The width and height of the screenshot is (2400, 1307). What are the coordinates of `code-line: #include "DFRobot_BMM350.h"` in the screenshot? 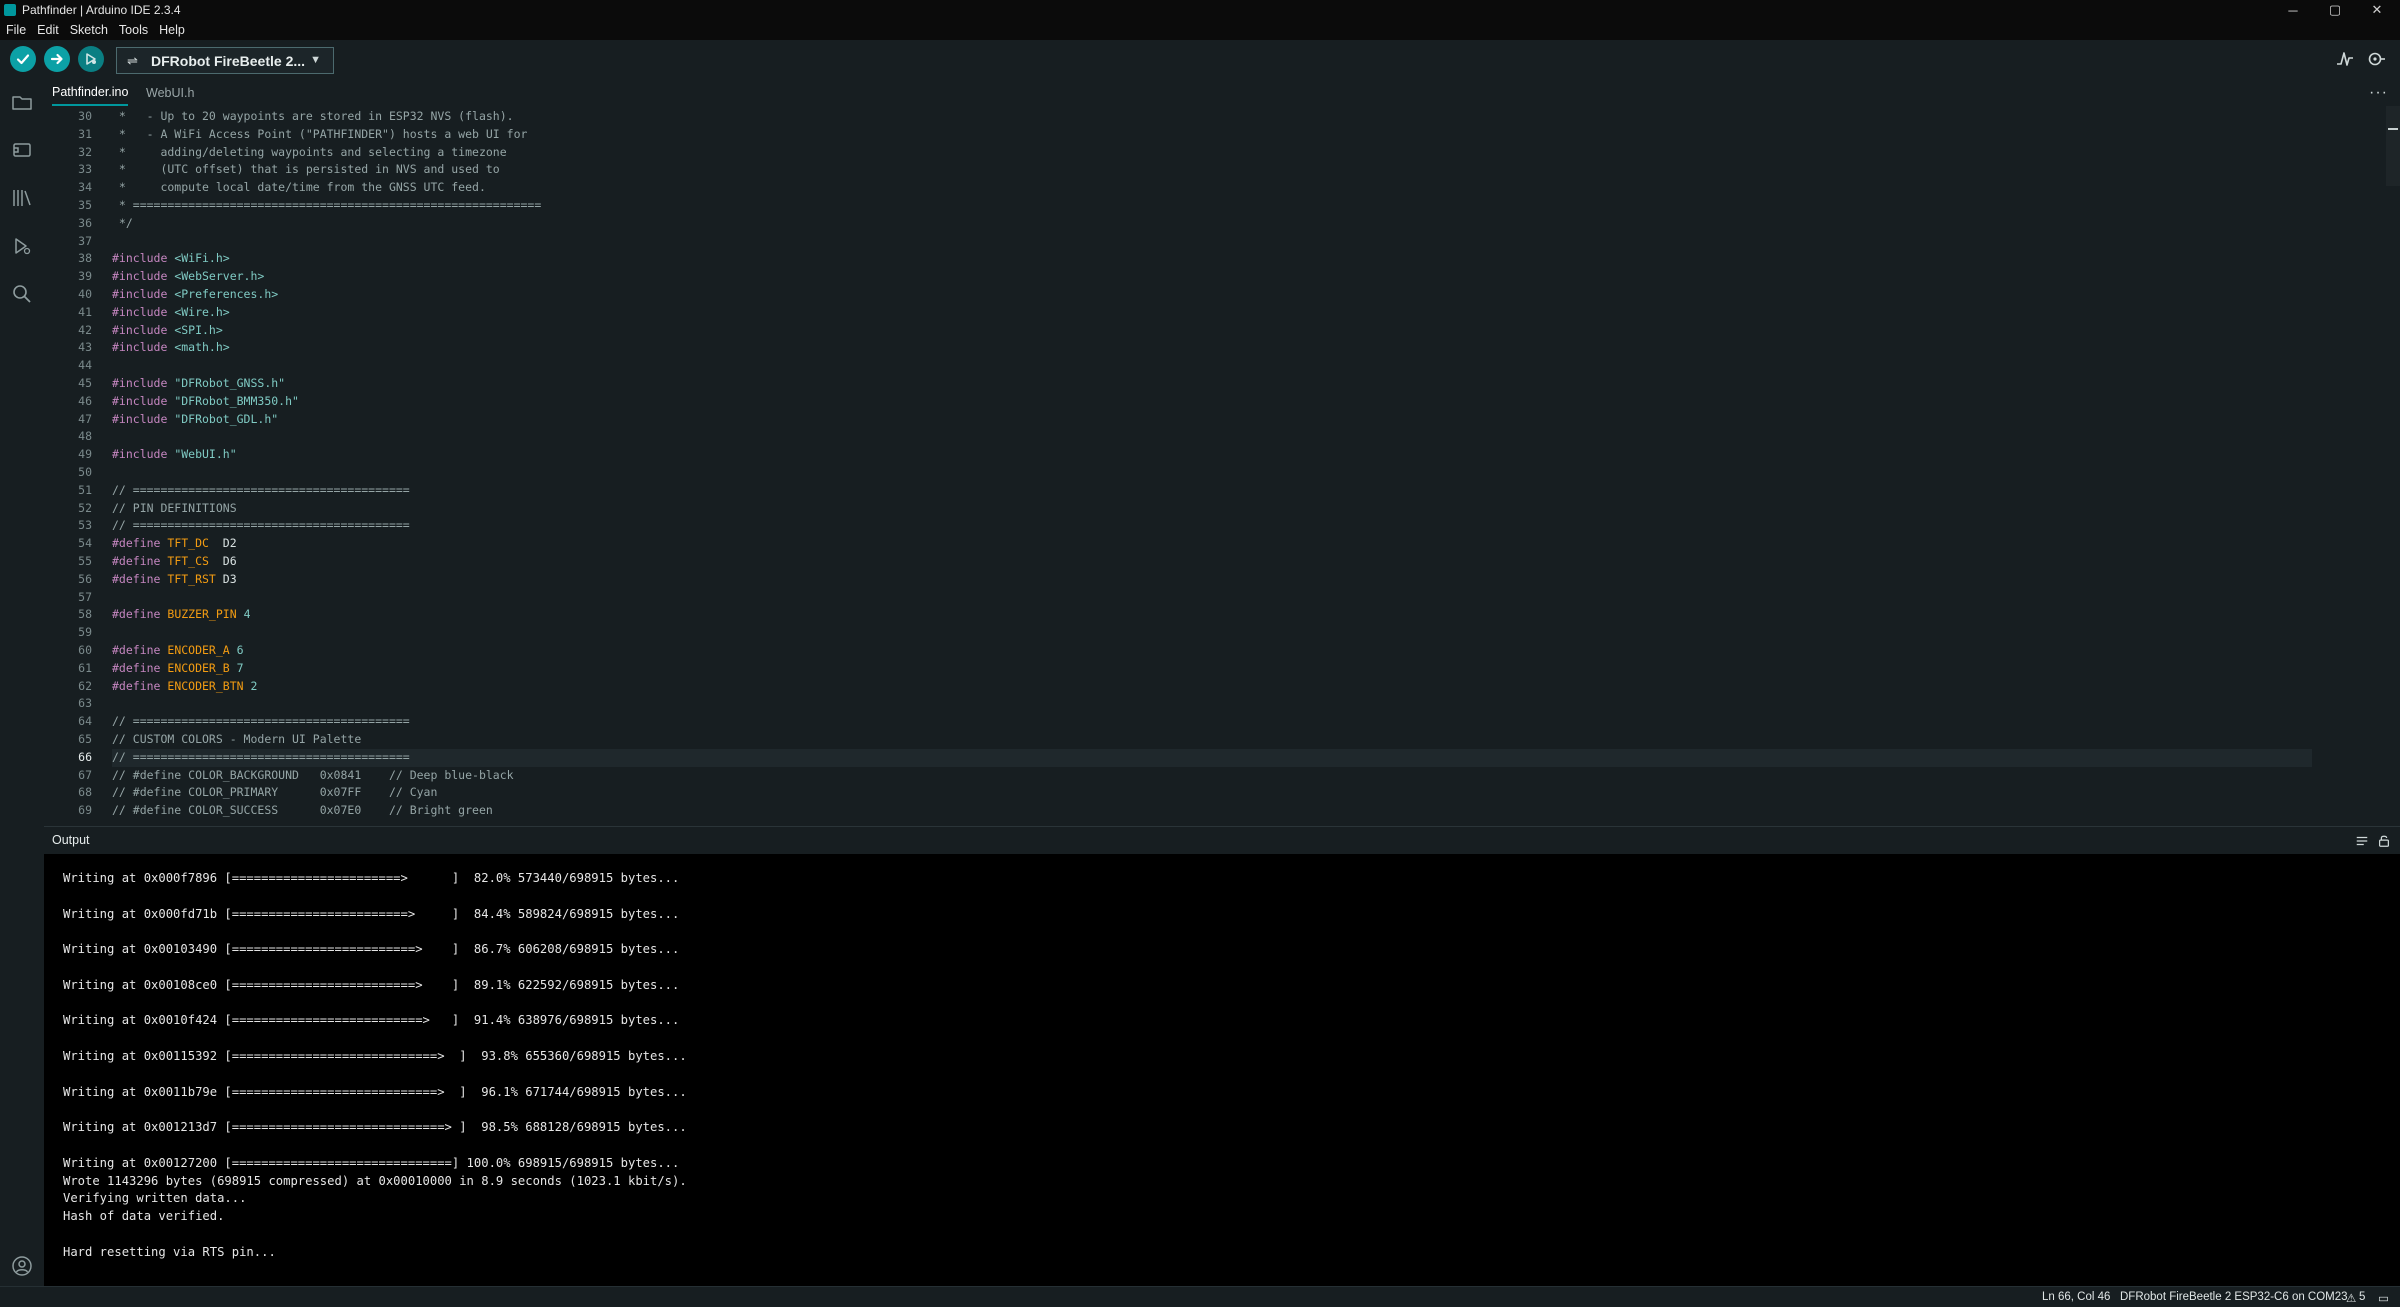 It's located at (205, 402).